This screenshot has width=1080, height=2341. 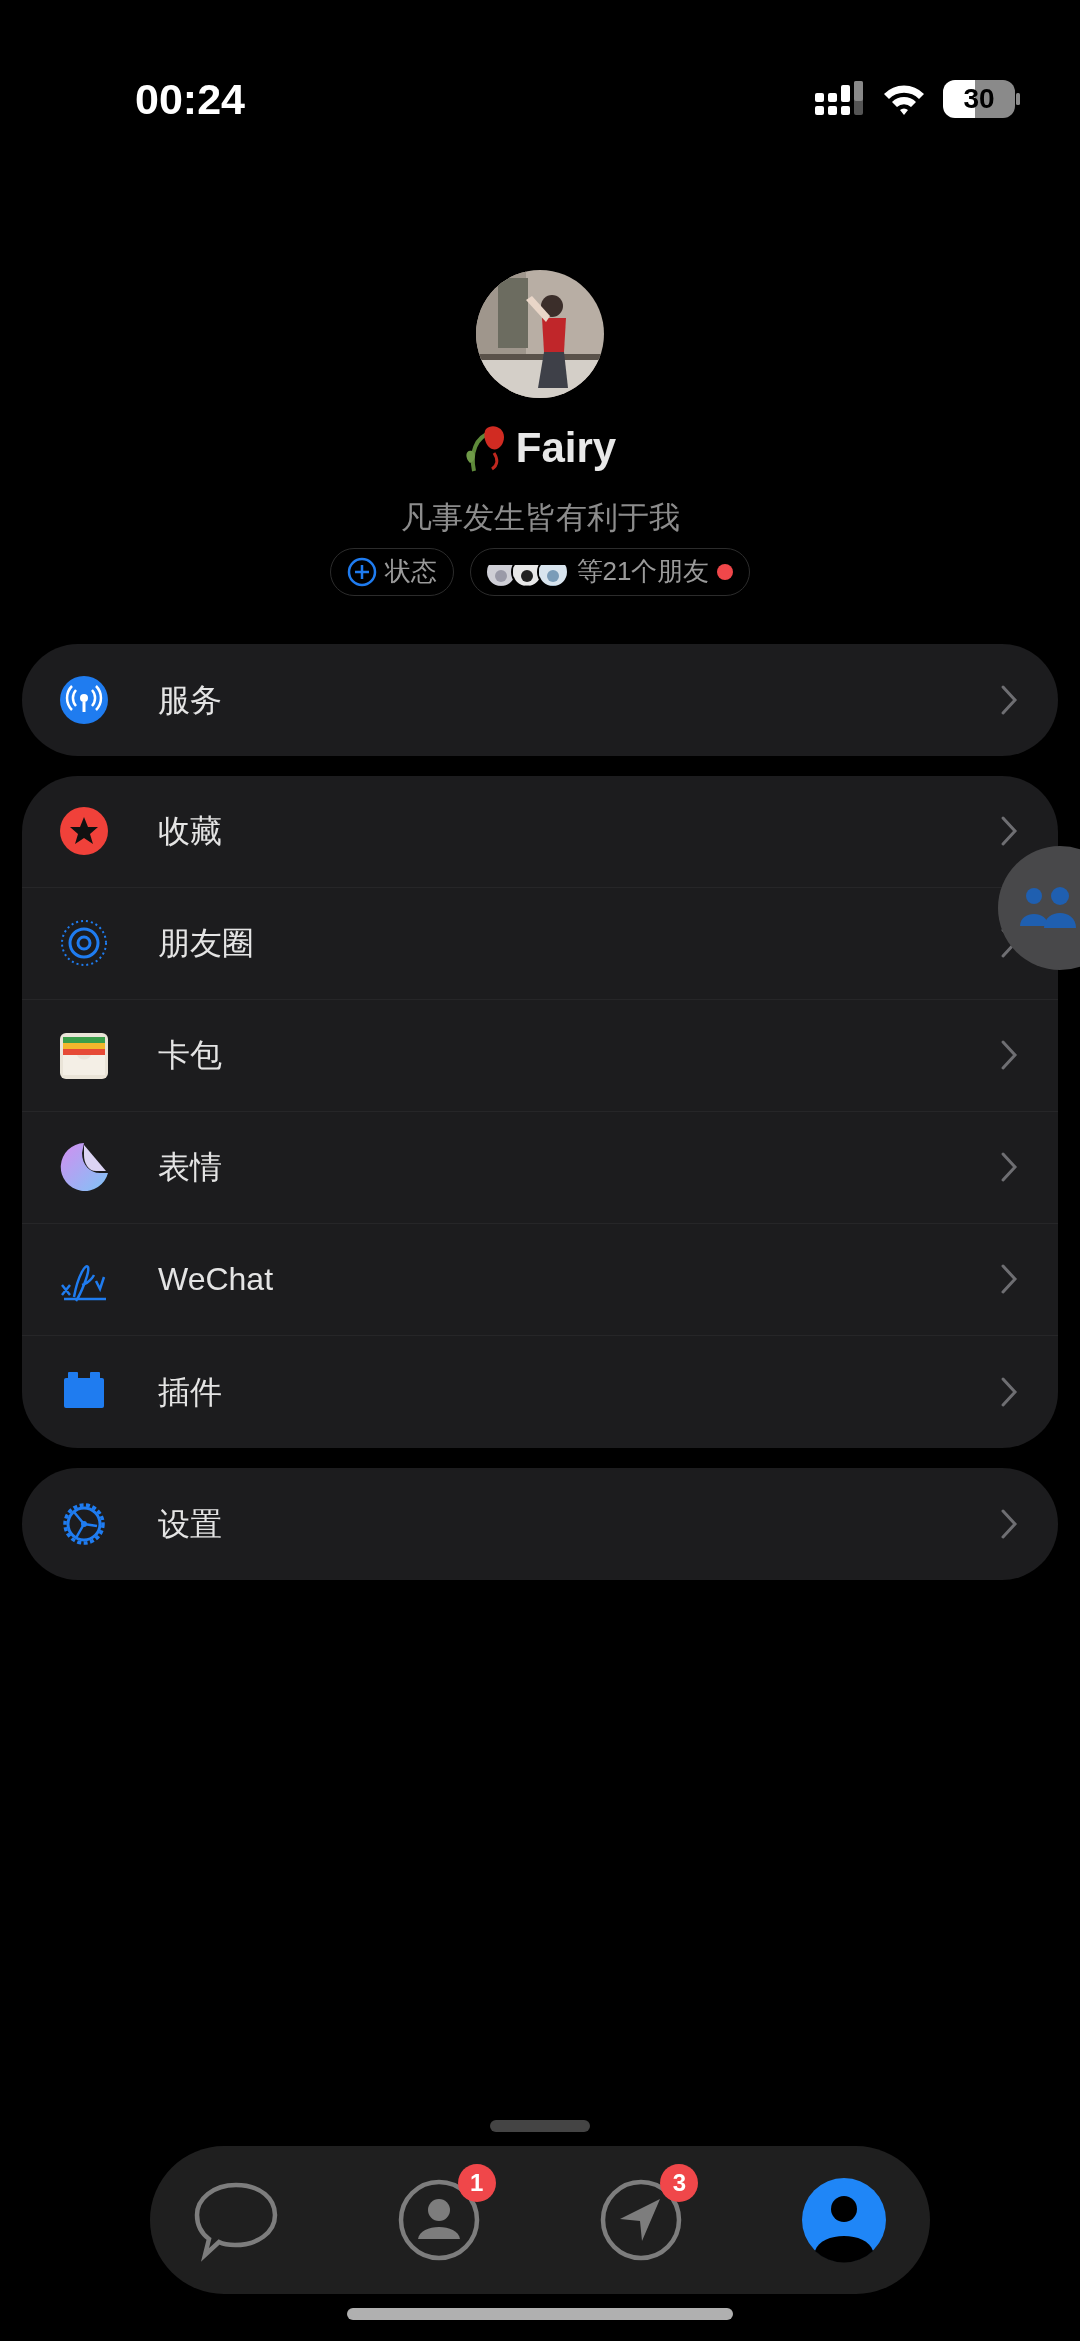 I want to click on notification-badge: 1, so click(x=476, y=2183).